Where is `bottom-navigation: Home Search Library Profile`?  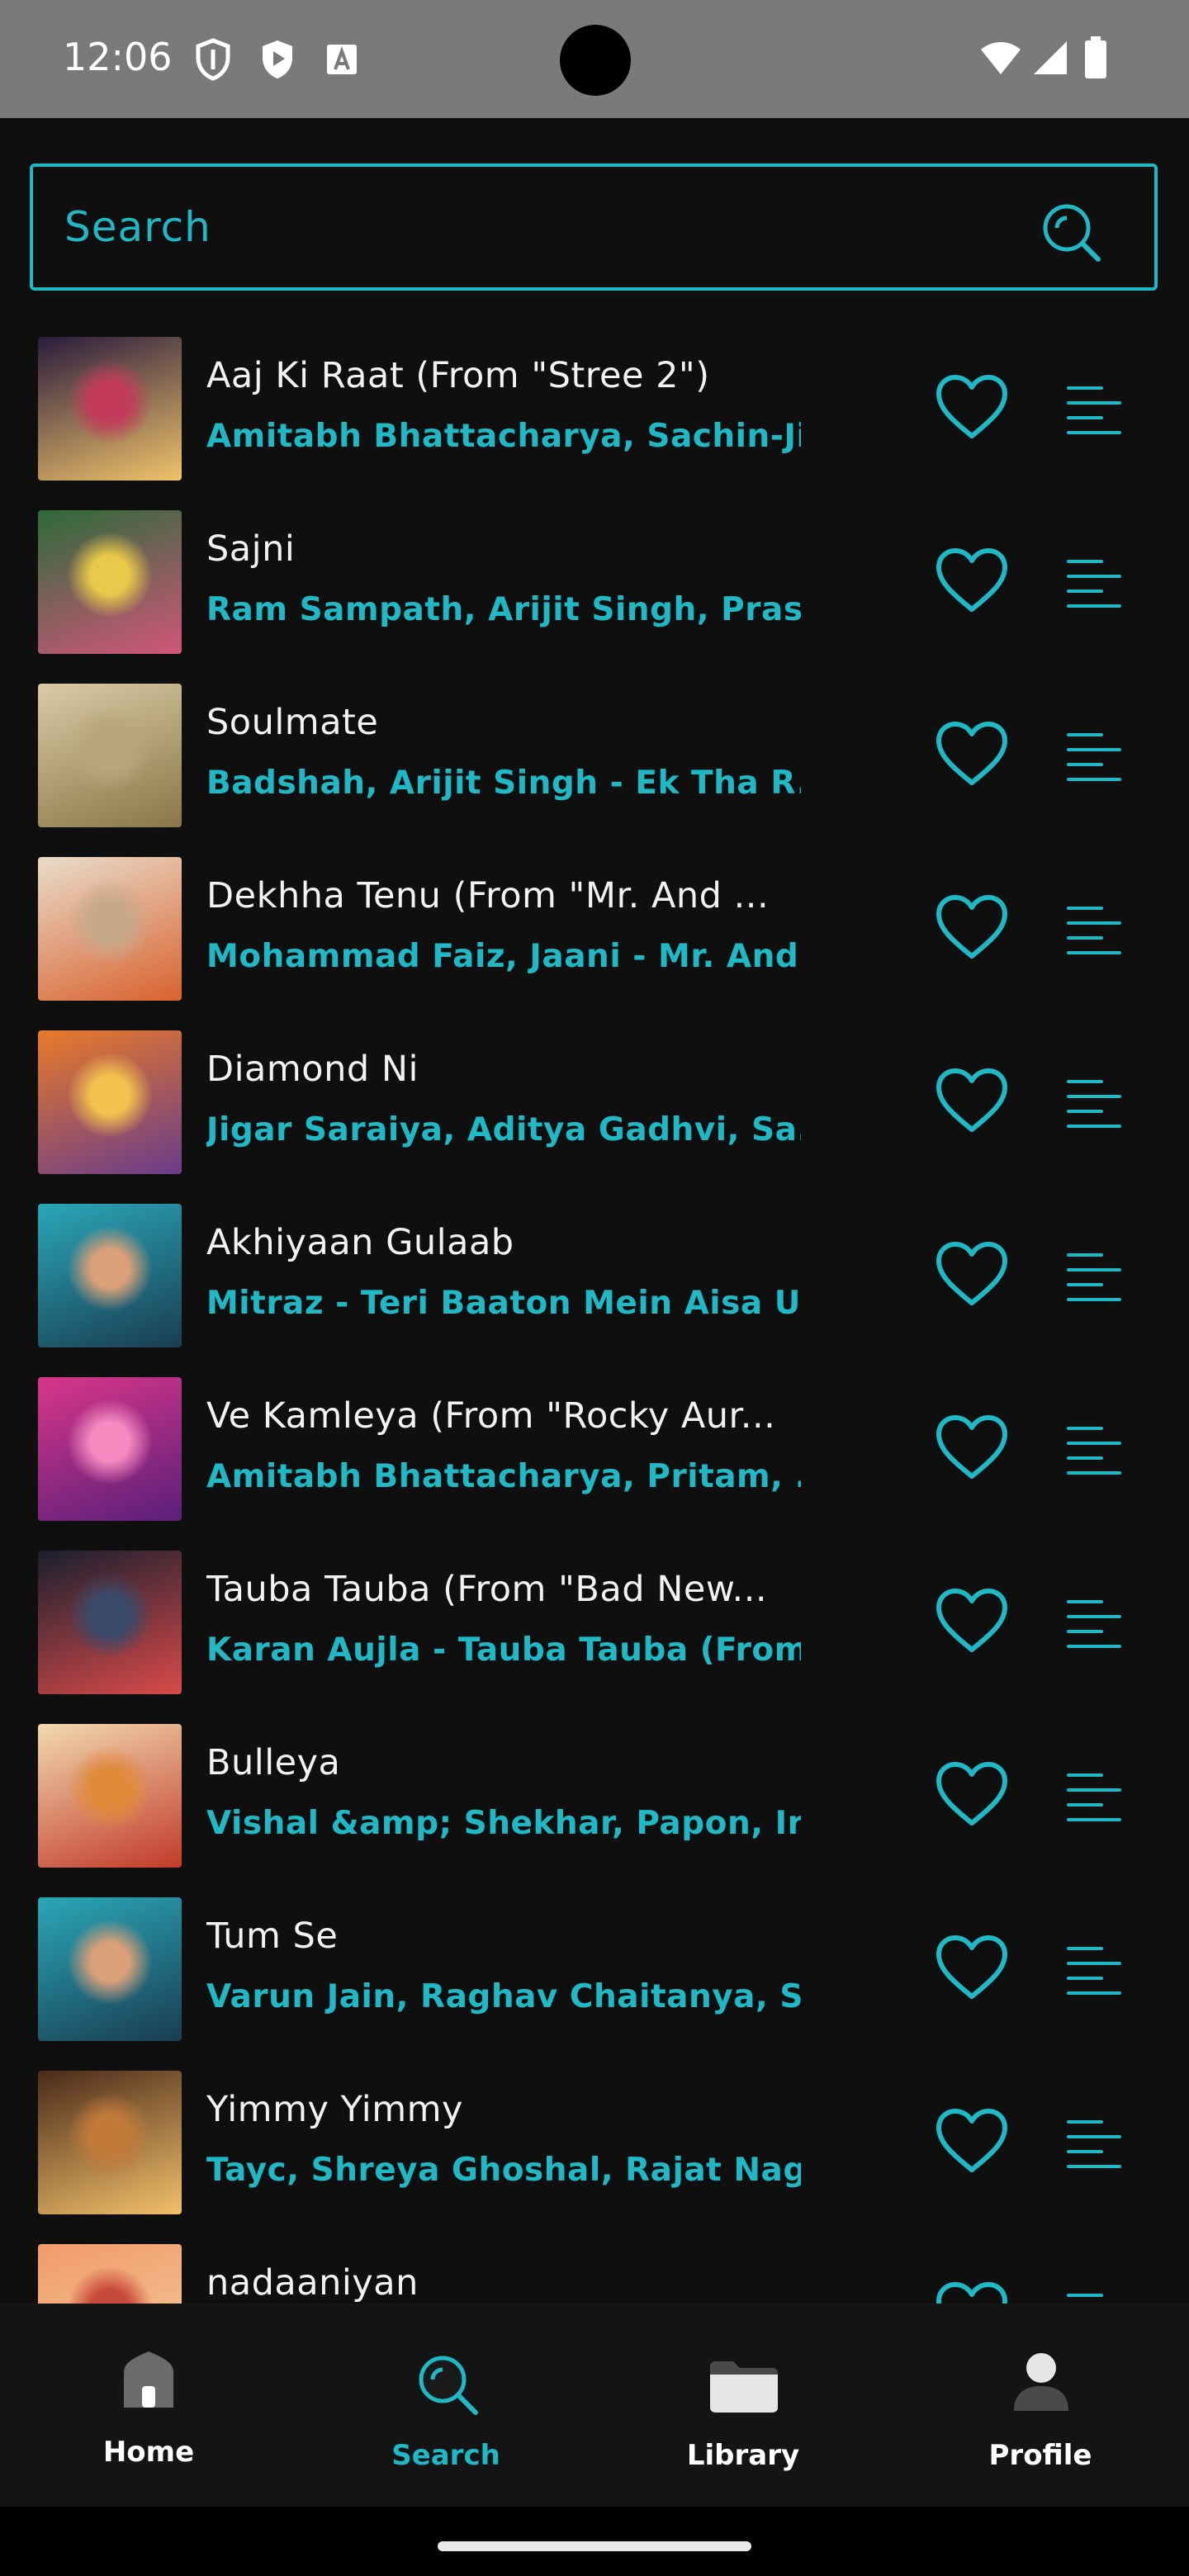 bottom-navigation: Home Search Library Profile is located at coordinates (594, 2405).